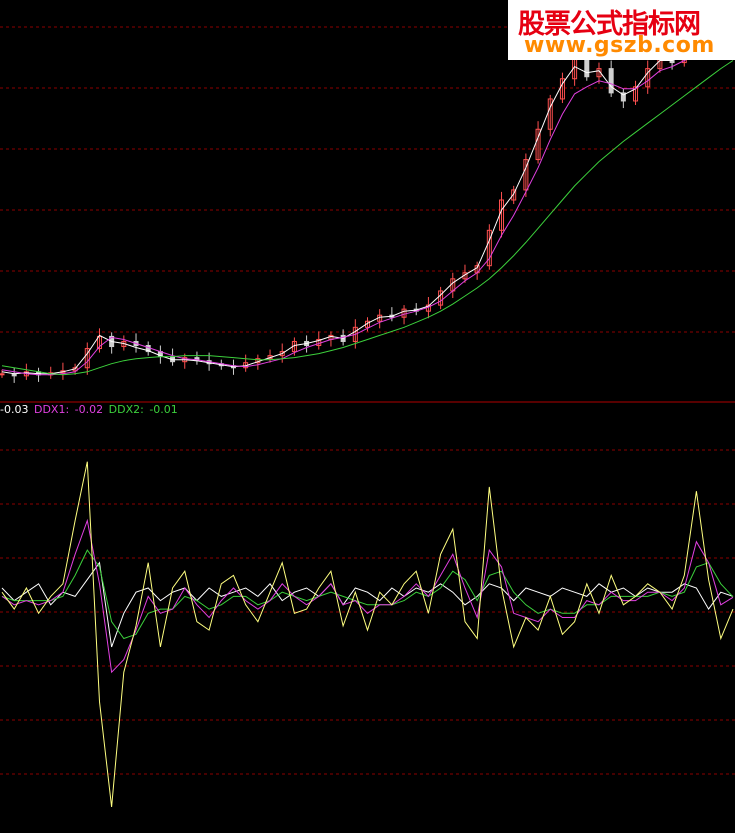 This screenshot has height=833, width=735. I want to click on watermark: 股票公式指标网 www.gszb.com, so click(621, 30).